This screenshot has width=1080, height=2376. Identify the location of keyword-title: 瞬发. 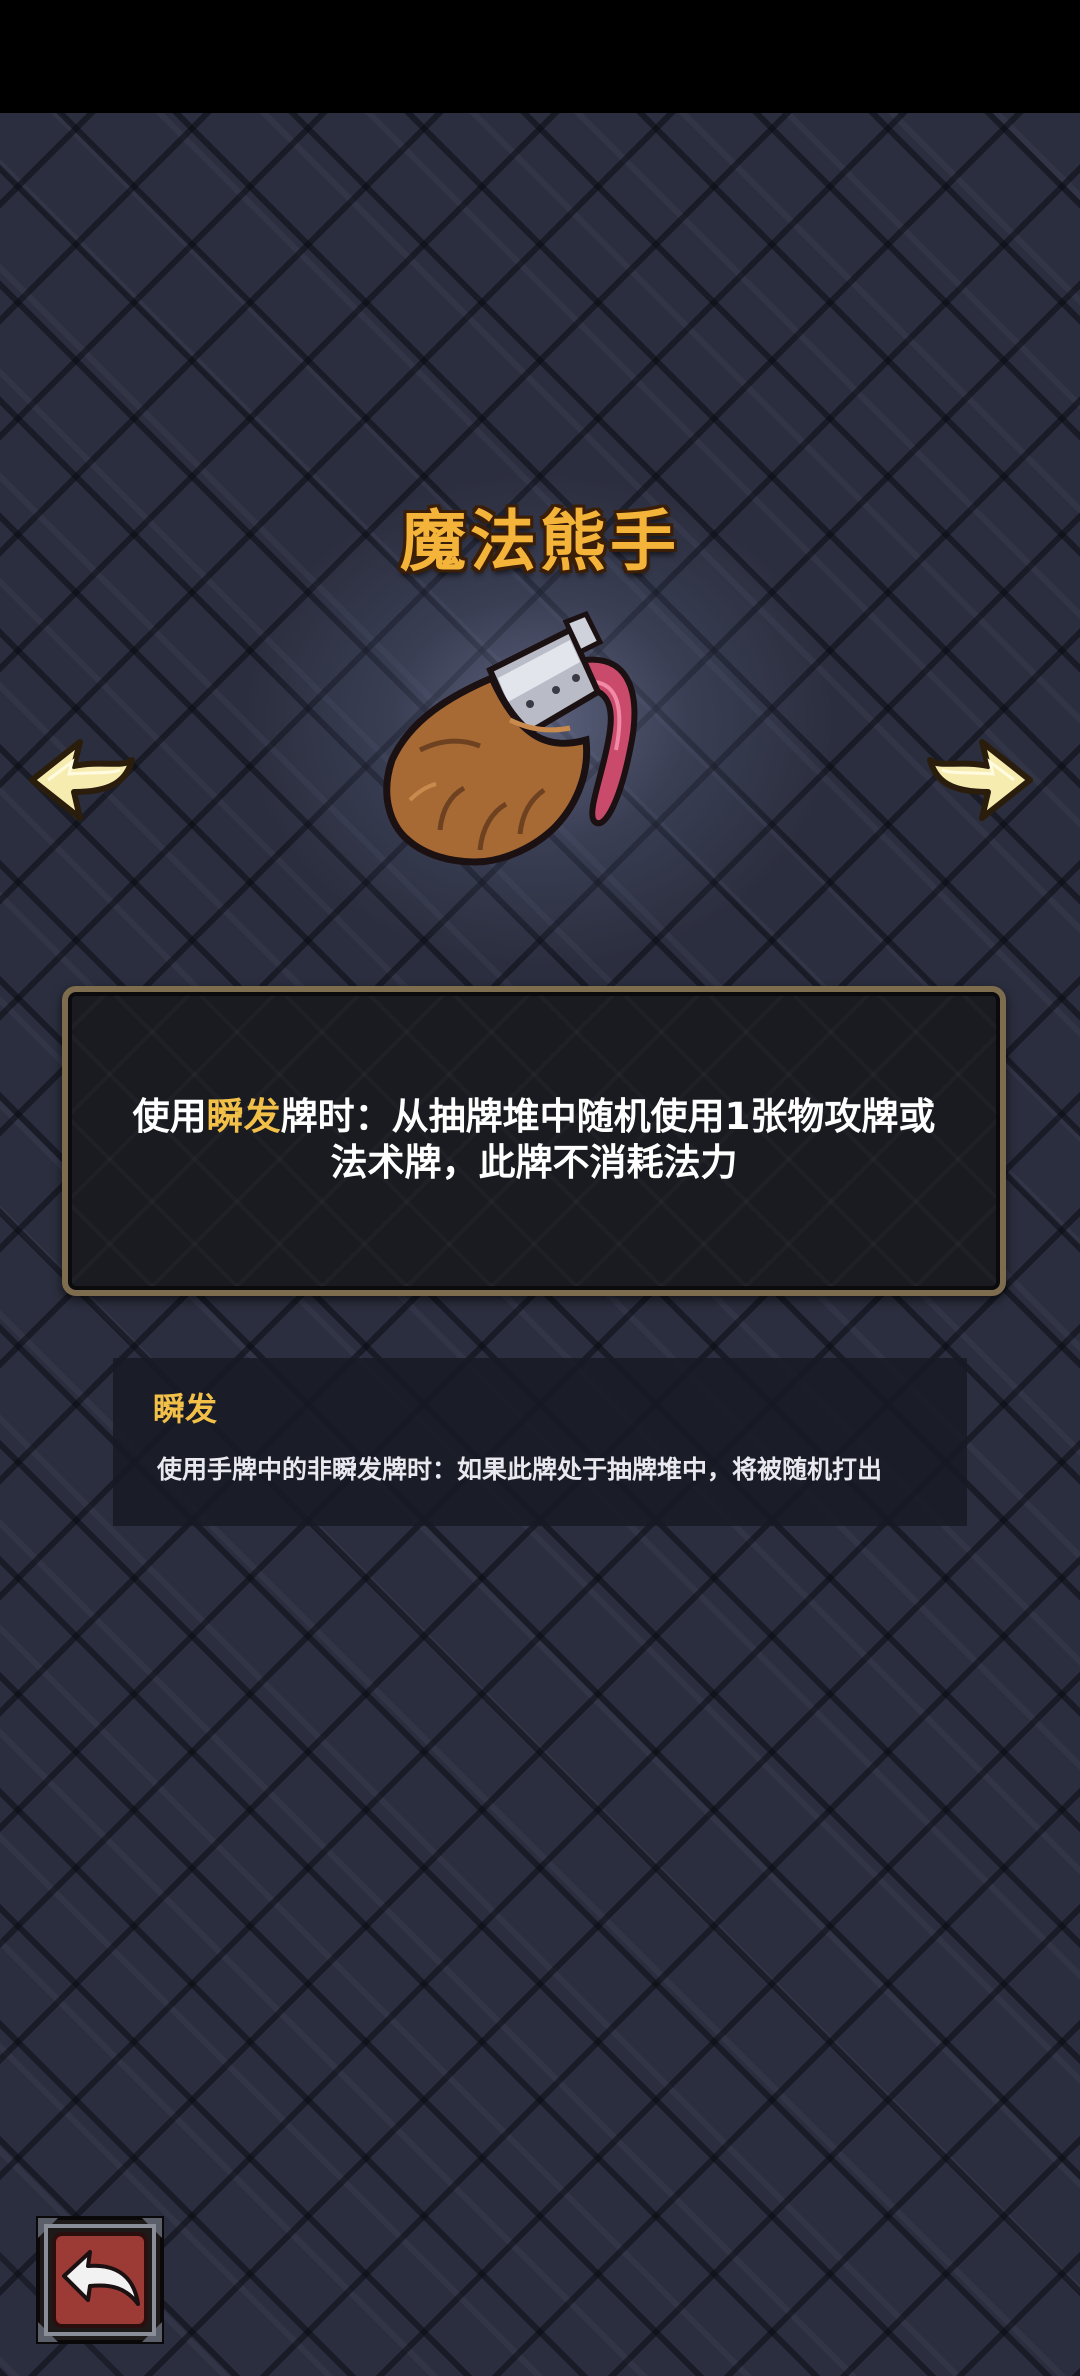
(185, 1409).